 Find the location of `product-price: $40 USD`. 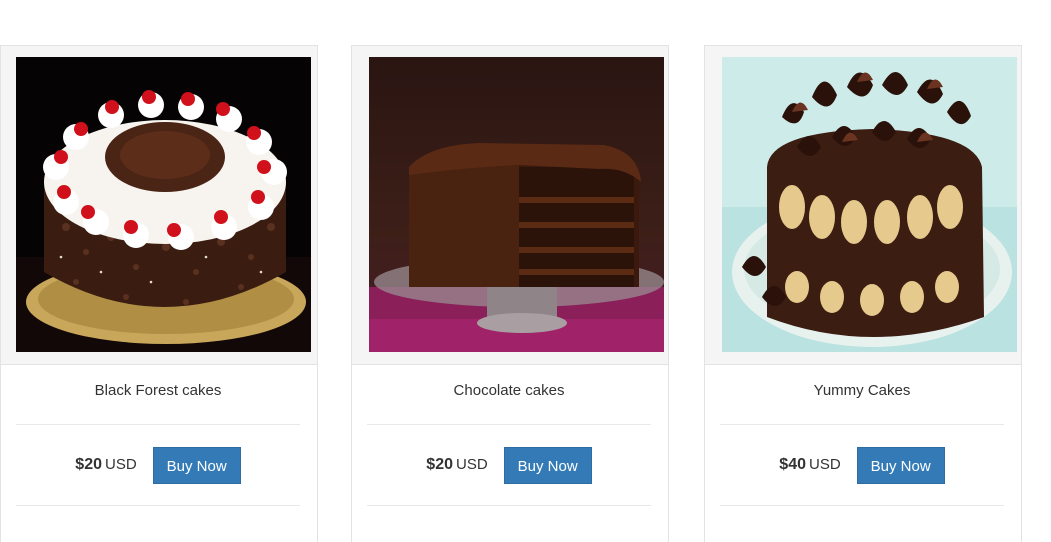

product-price: $40 USD is located at coordinates (809, 465).